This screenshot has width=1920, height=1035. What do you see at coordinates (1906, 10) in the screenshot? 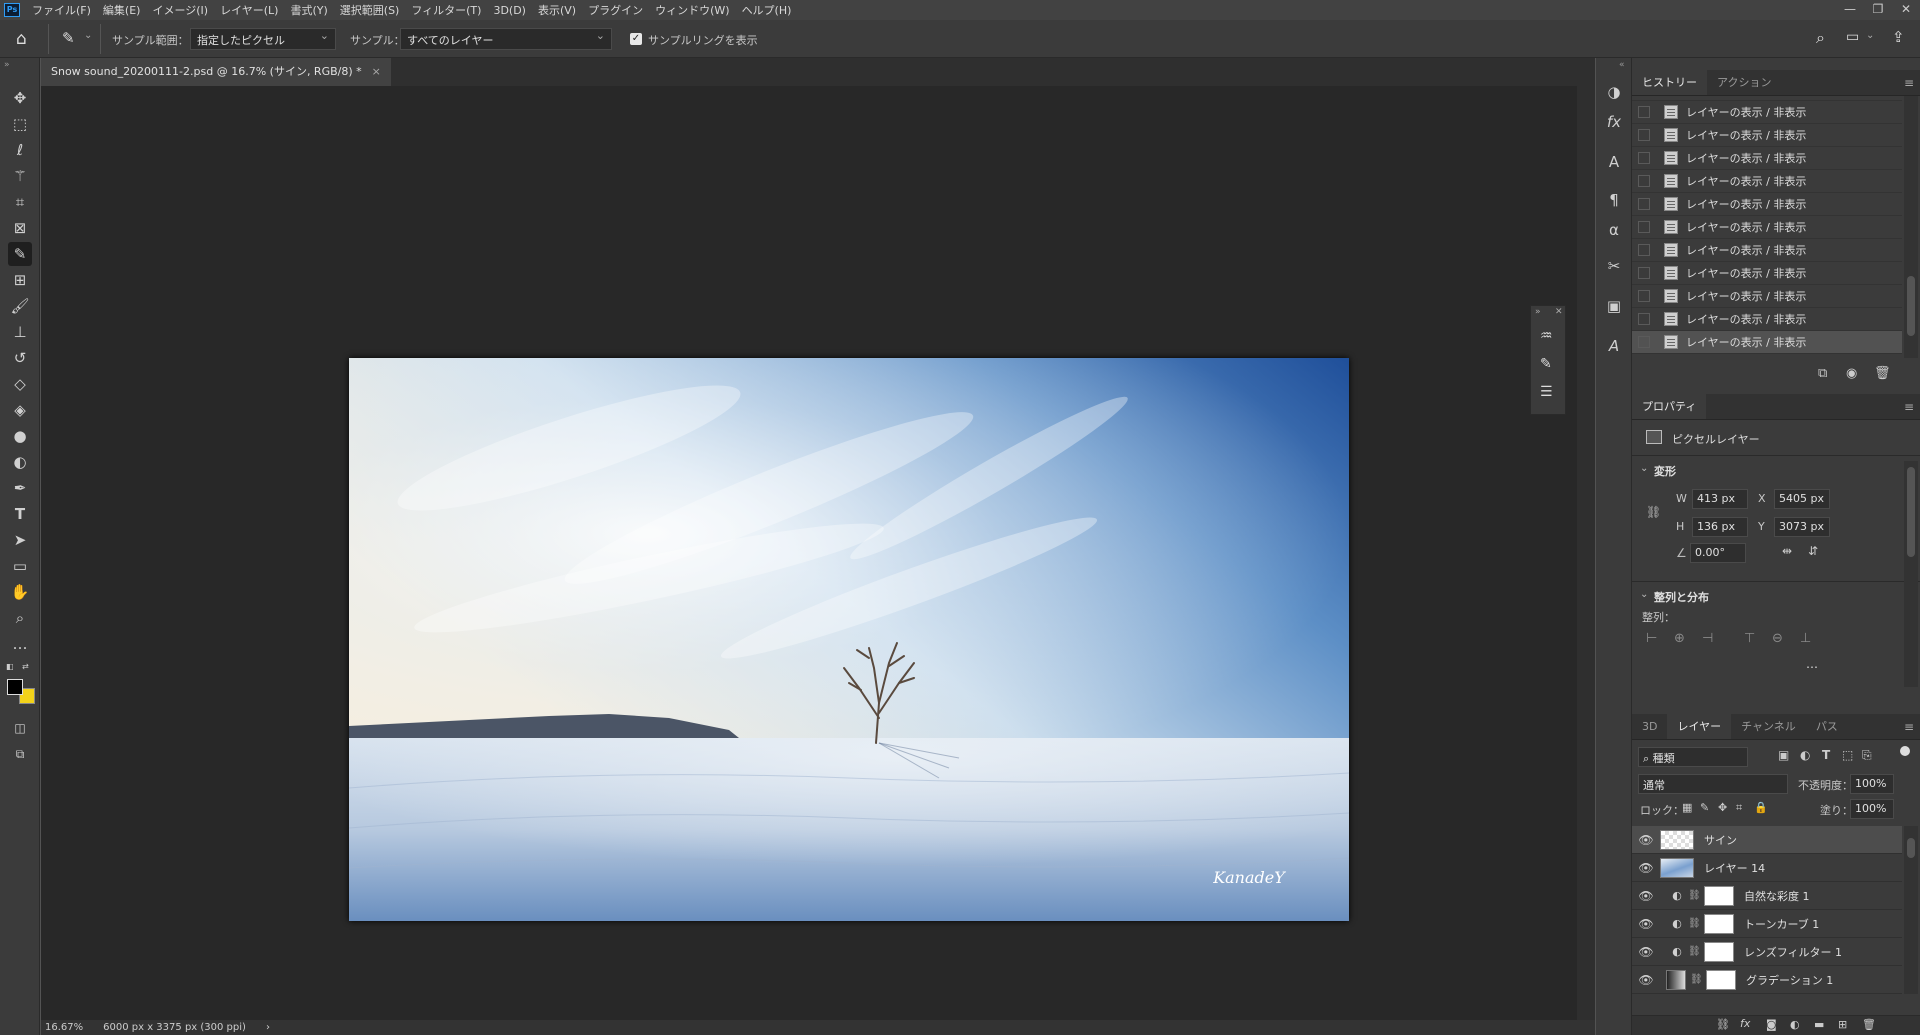
I see `close-window-button: ✕` at bounding box center [1906, 10].